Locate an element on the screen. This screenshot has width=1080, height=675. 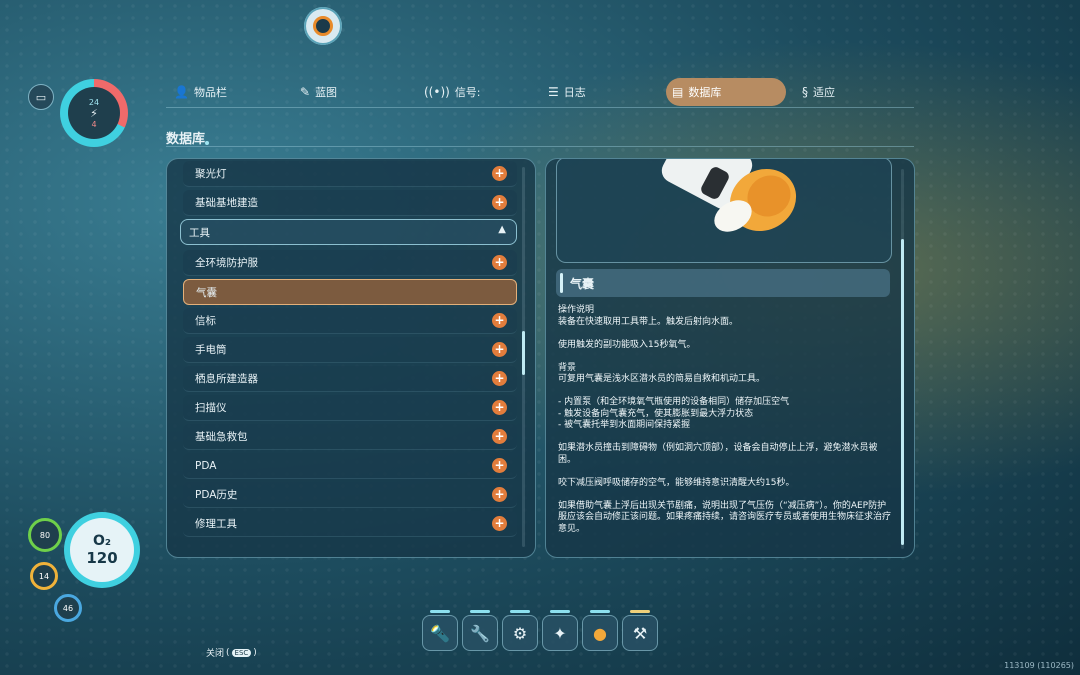
tab-inventory: 👤 物品栏 is located at coordinates (200, 92).